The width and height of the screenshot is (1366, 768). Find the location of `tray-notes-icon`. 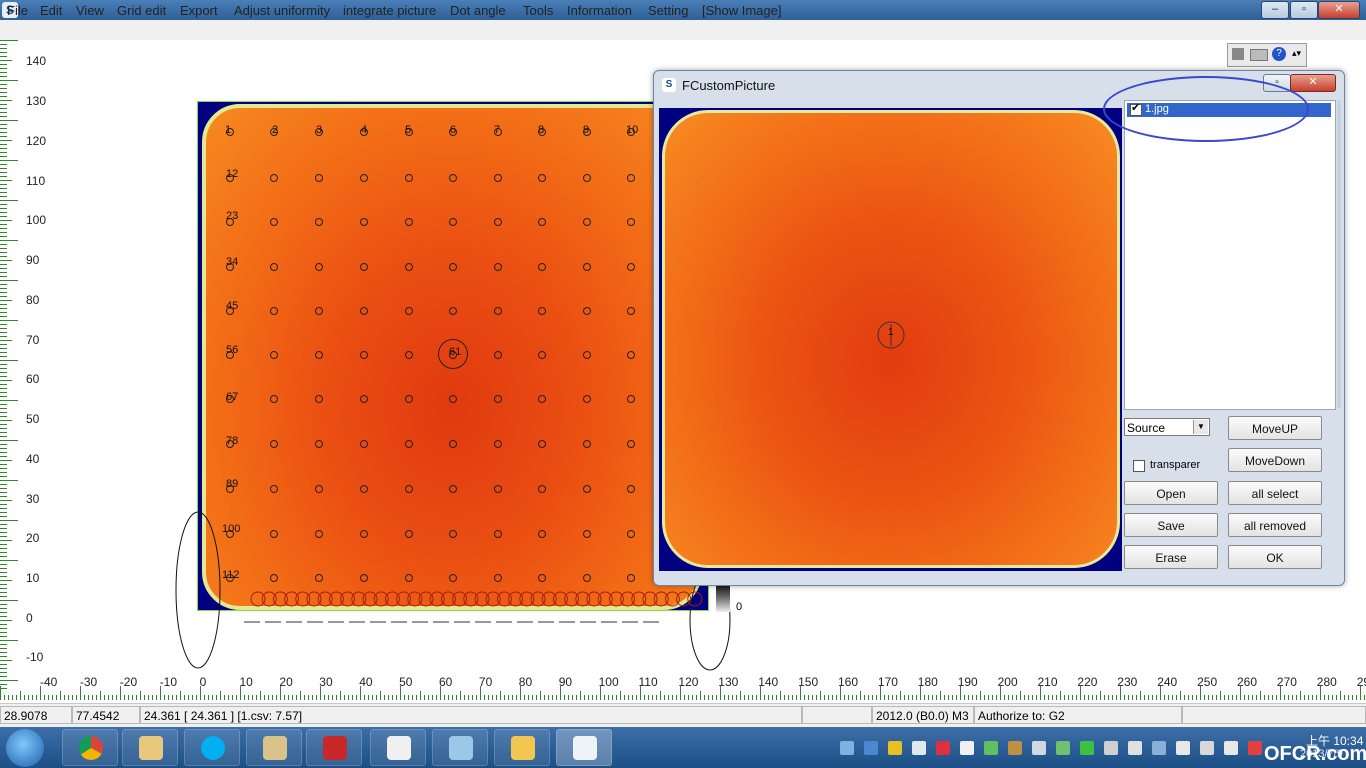

tray-notes-icon is located at coordinates (895, 748).